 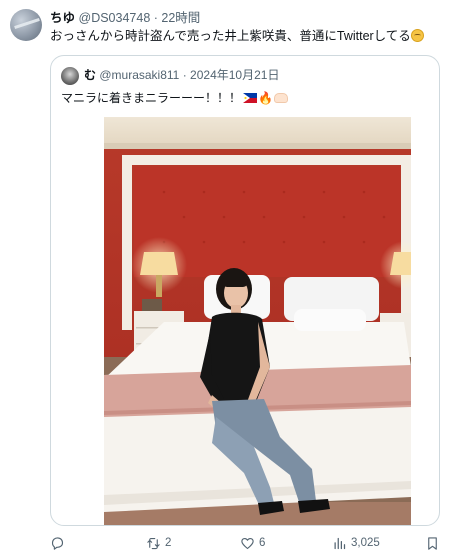 What do you see at coordinates (26, 25) in the screenshot?
I see `author-avatar` at bounding box center [26, 25].